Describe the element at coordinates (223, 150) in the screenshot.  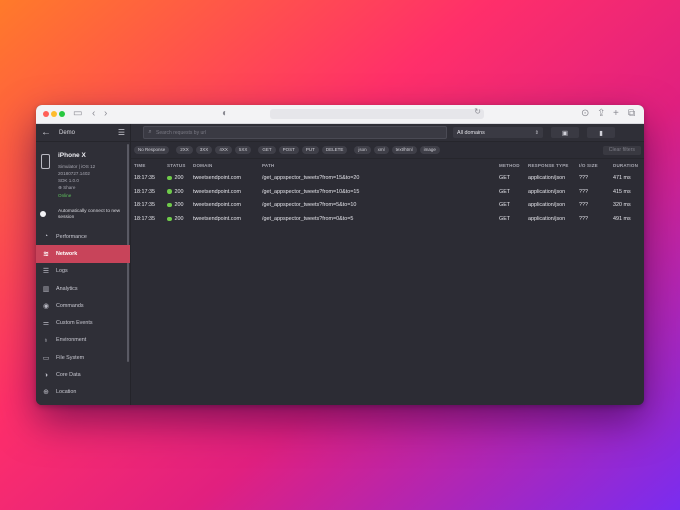
I see `filter-chip-4xx: 4XX` at that location.